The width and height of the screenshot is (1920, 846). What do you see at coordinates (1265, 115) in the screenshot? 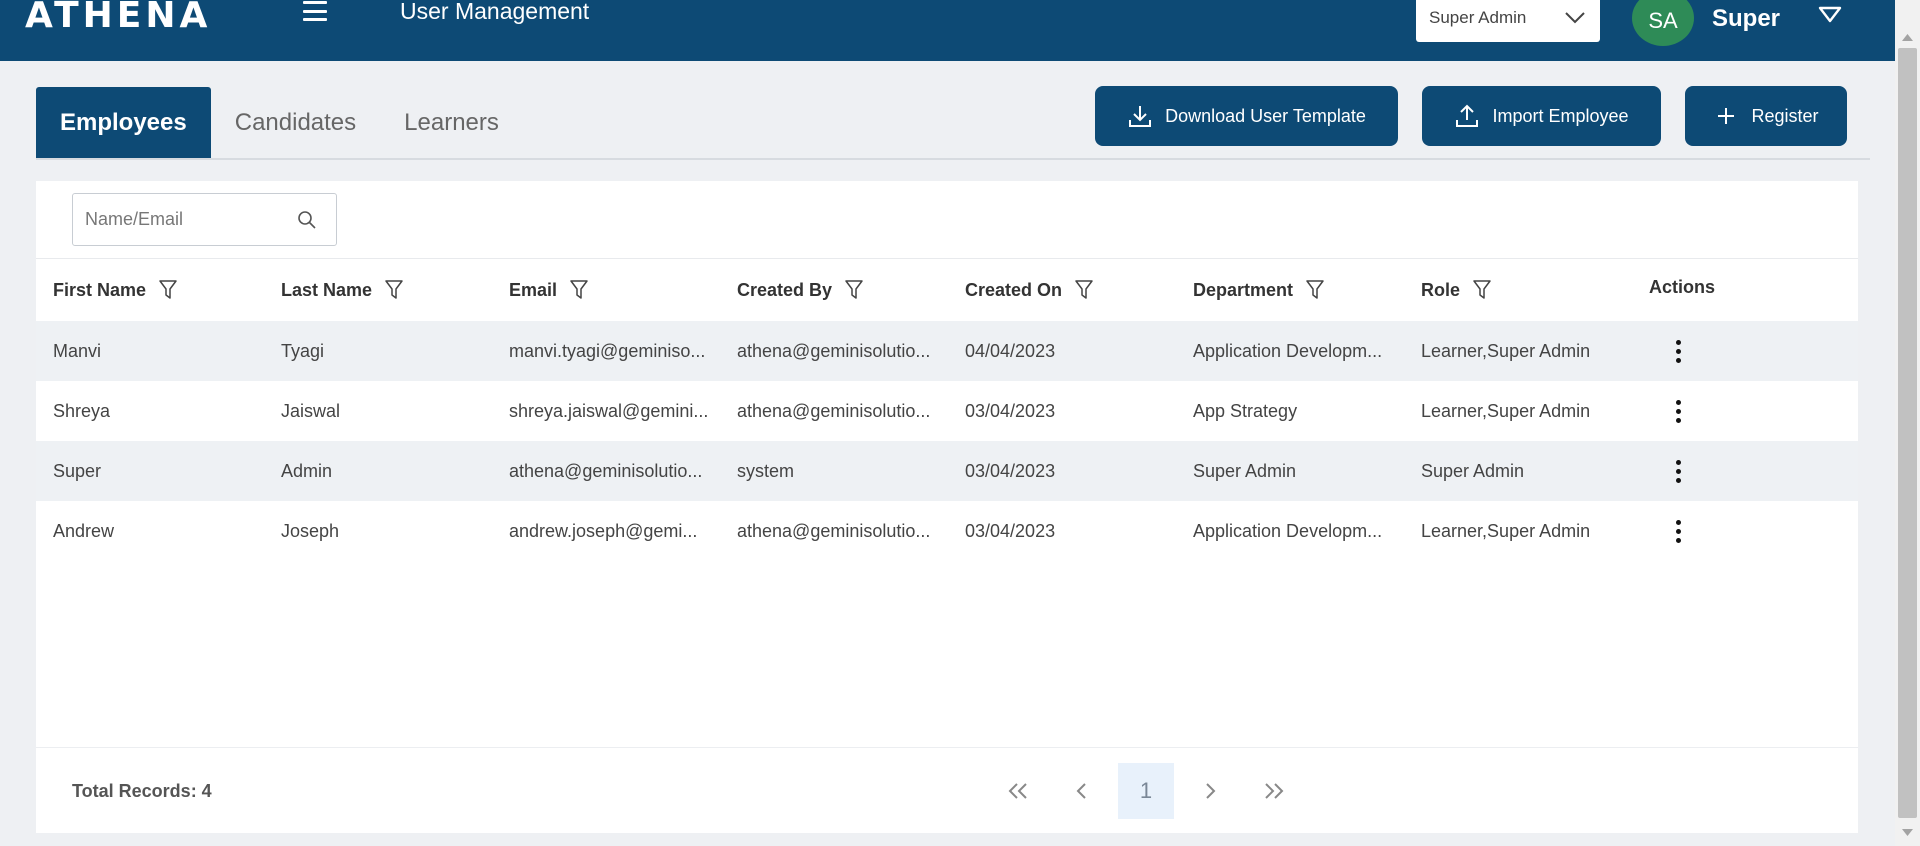
I see `download-template-label: Download User Template` at bounding box center [1265, 115].